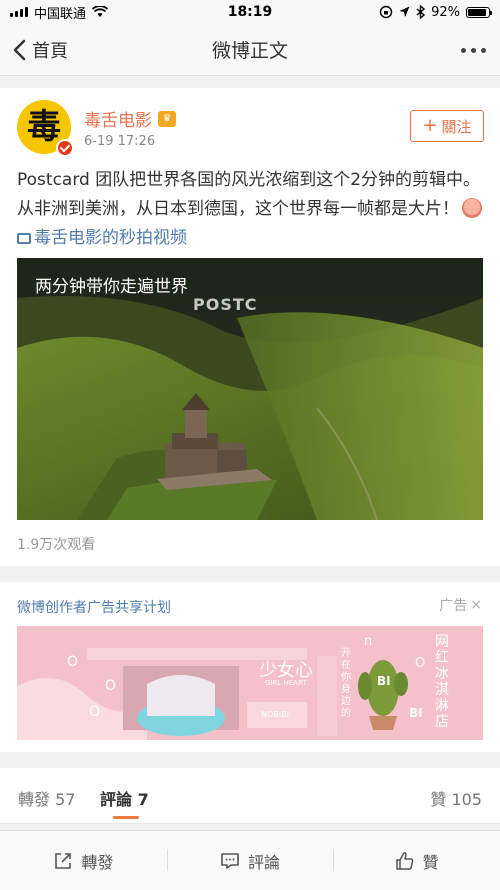 Image resolution: width=500 pixels, height=890 pixels. What do you see at coordinates (456, 798) in the screenshot?
I see `tab-likes: 贊 105` at bounding box center [456, 798].